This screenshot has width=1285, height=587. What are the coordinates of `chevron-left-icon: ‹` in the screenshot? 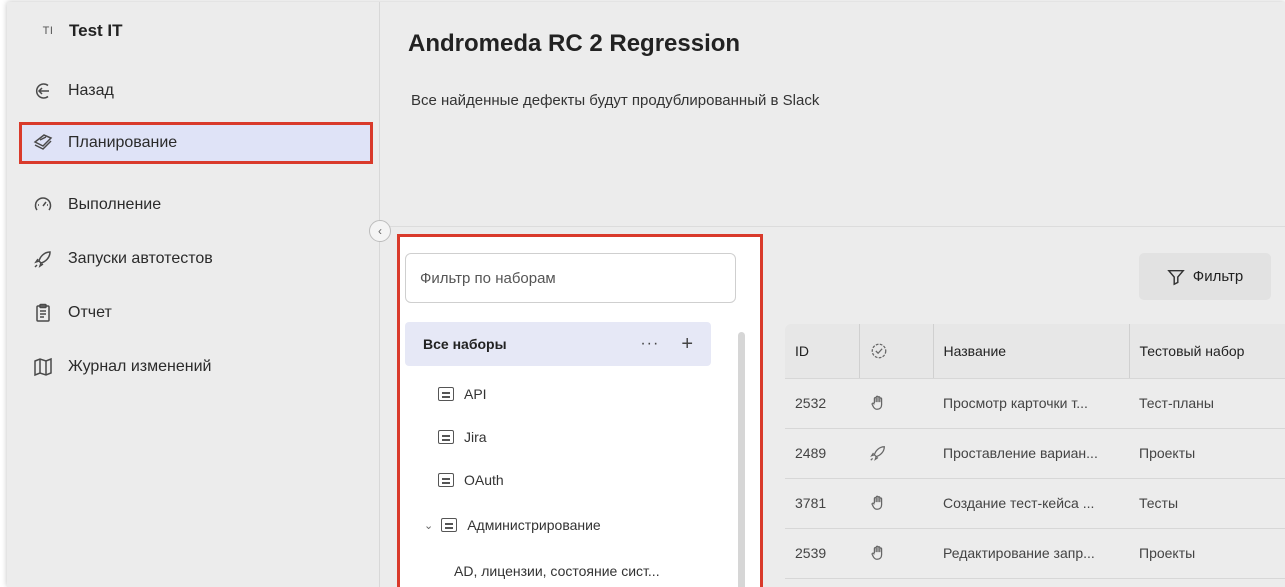 It's located at (380, 231).